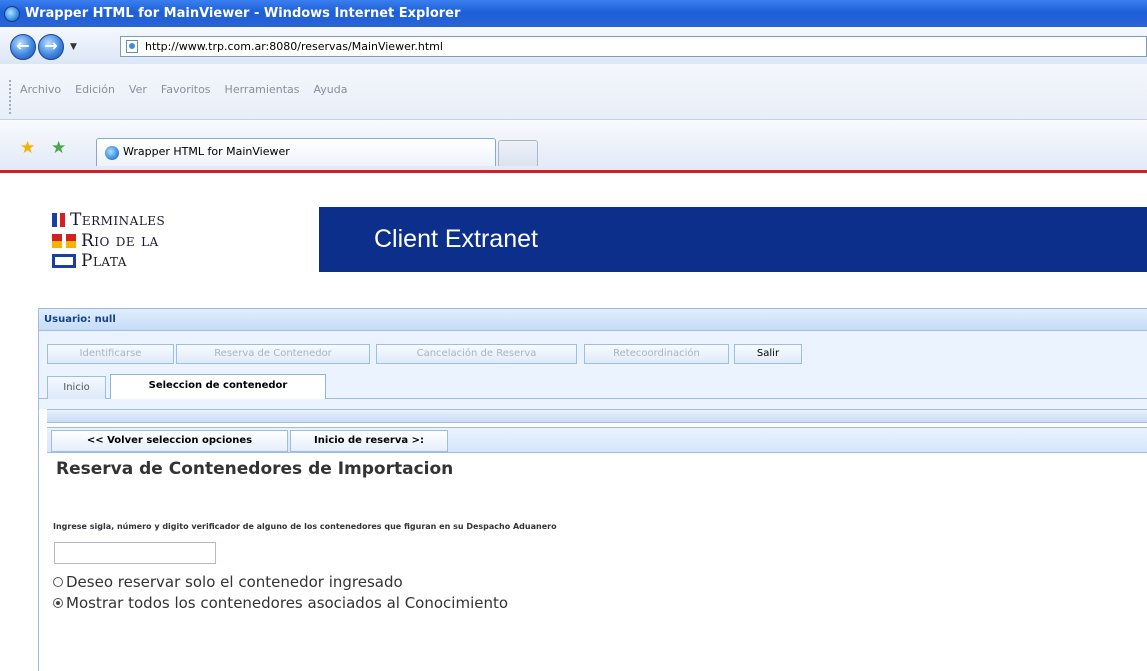 The image size is (1147, 671). I want to click on user-label: Usuario: null, so click(80, 319).